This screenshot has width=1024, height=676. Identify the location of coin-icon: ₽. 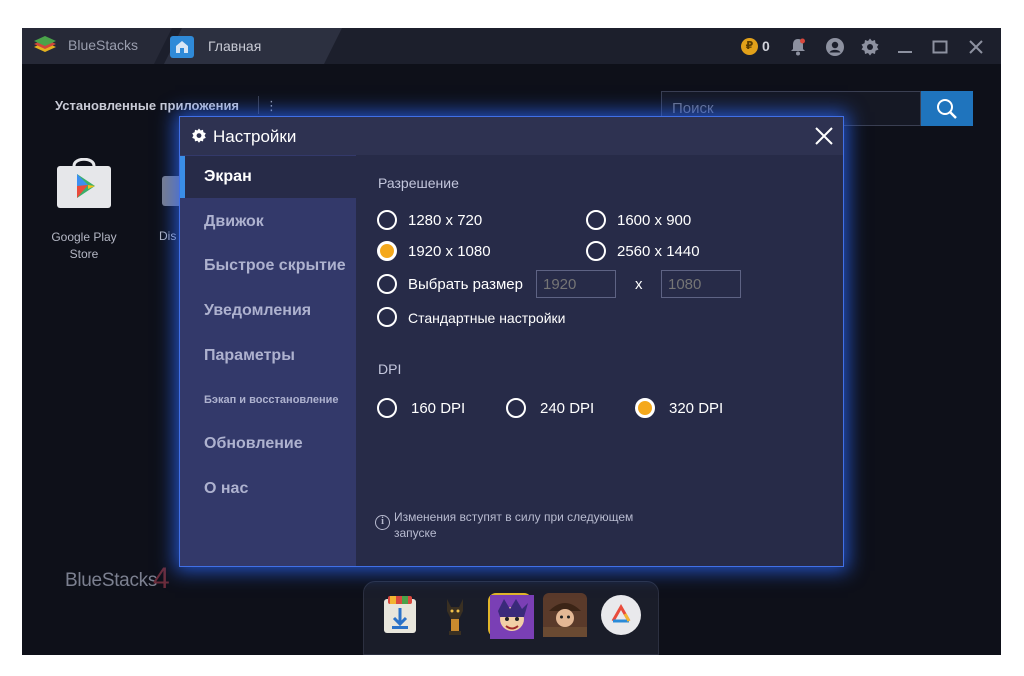
(749, 46).